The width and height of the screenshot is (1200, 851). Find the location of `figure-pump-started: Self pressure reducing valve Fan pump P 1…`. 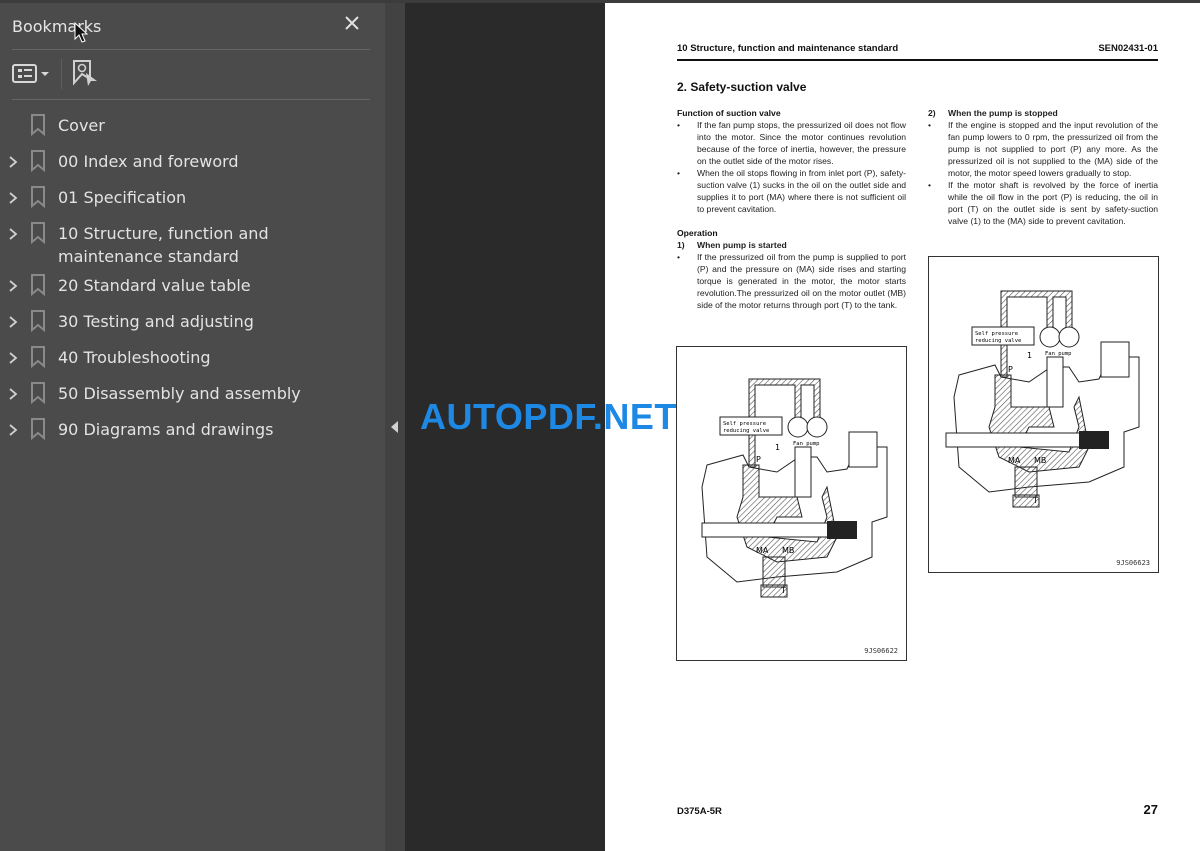

figure-pump-started: Self pressure reducing valve Fan pump P 1… is located at coordinates (791, 503).